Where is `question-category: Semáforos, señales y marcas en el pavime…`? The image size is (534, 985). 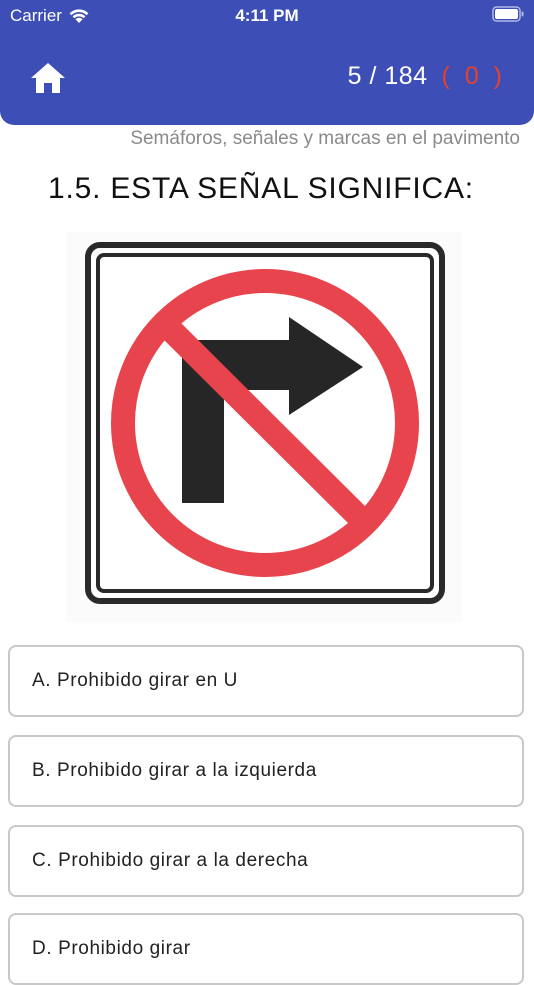
question-category: Semáforos, señales y marcas en el pavime… is located at coordinates (325, 138).